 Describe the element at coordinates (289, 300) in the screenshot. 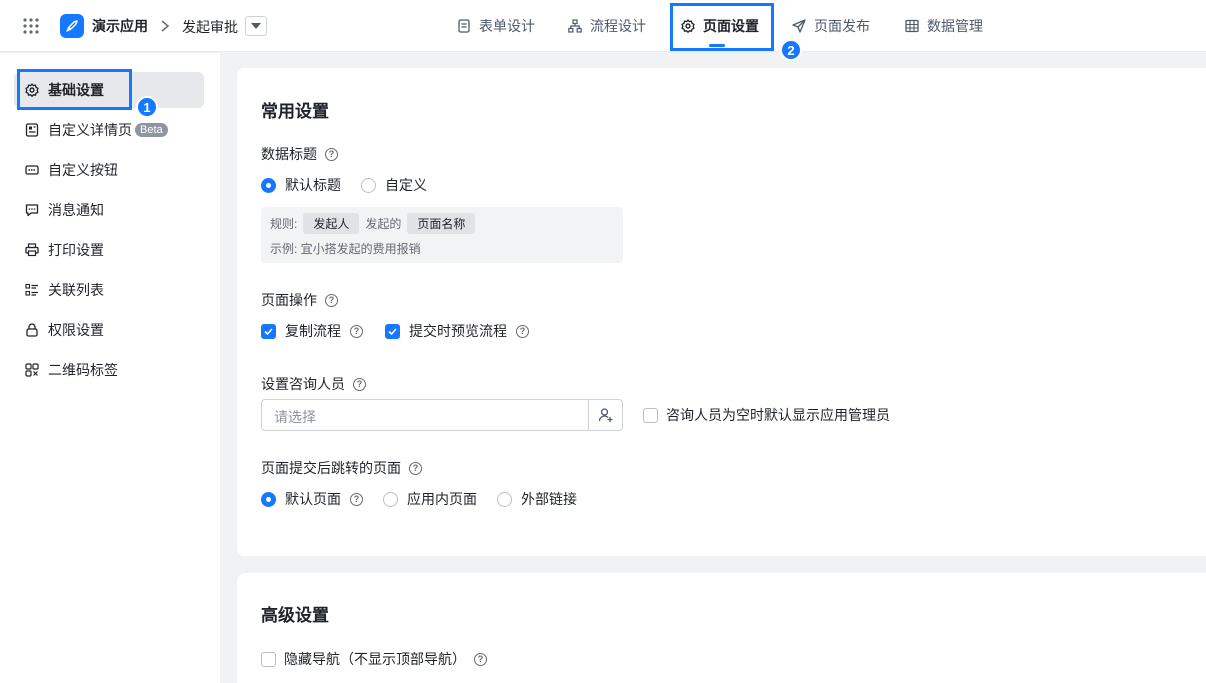

I see `field-label: 页面操作` at that location.